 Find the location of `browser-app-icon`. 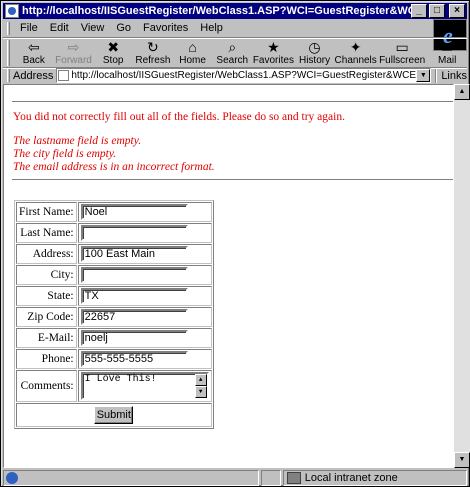

browser-app-icon is located at coordinates (12, 11).